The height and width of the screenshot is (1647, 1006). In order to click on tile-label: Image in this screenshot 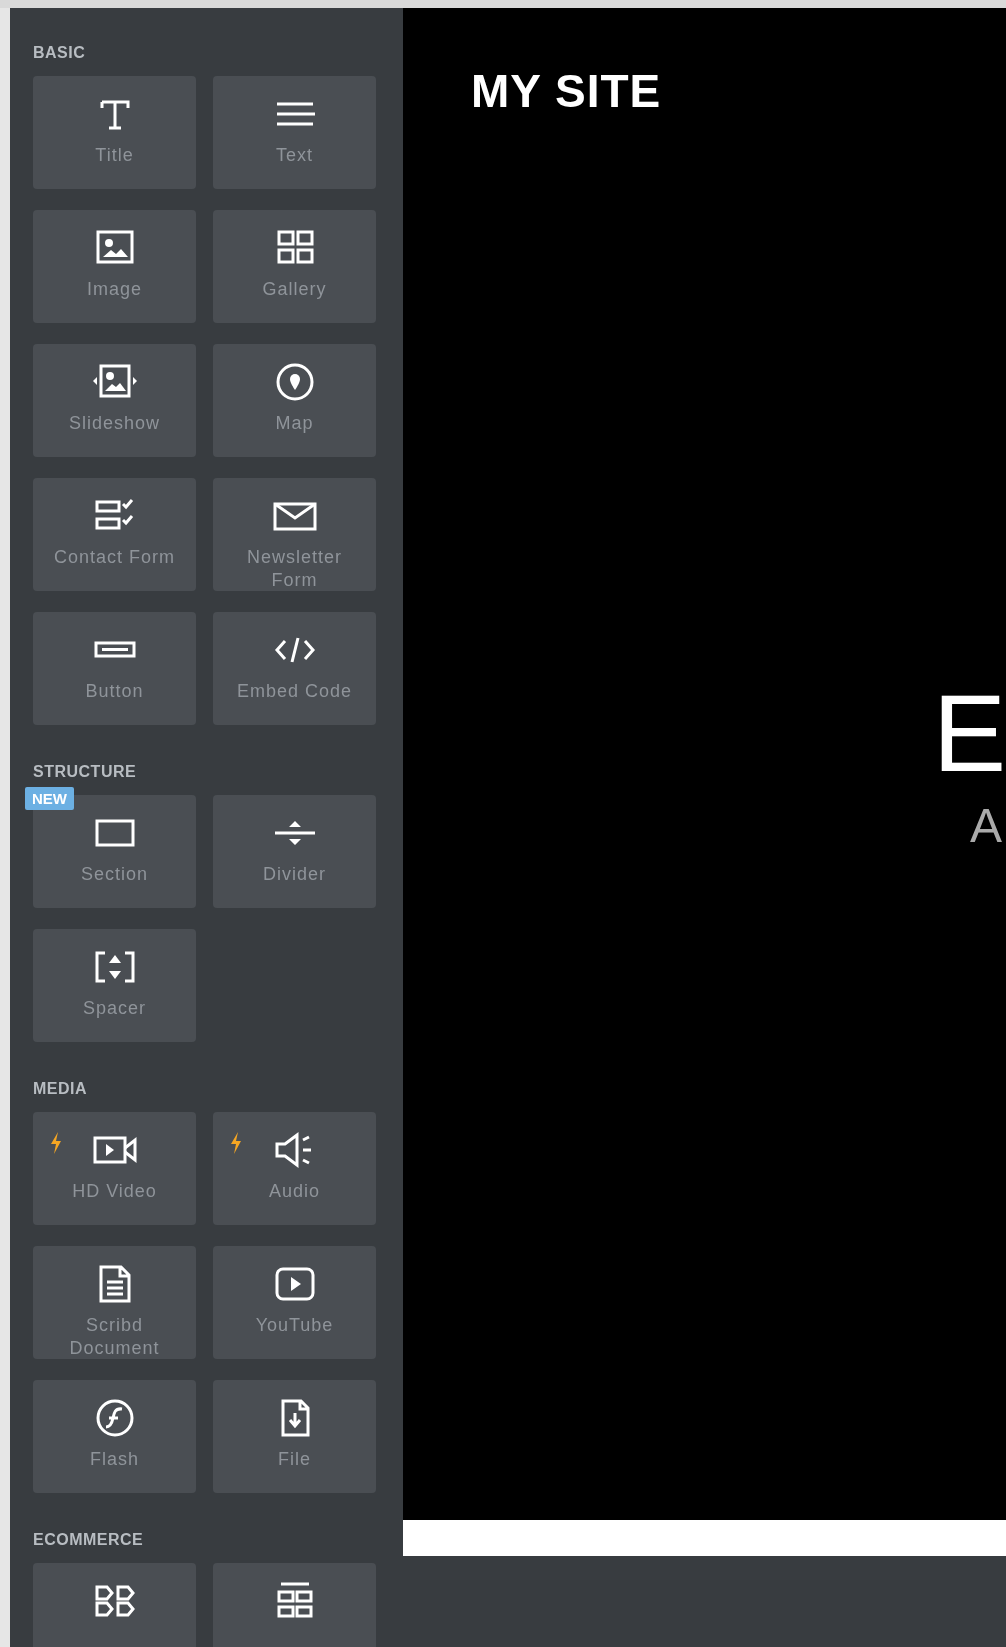, I will do `click(114, 289)`.